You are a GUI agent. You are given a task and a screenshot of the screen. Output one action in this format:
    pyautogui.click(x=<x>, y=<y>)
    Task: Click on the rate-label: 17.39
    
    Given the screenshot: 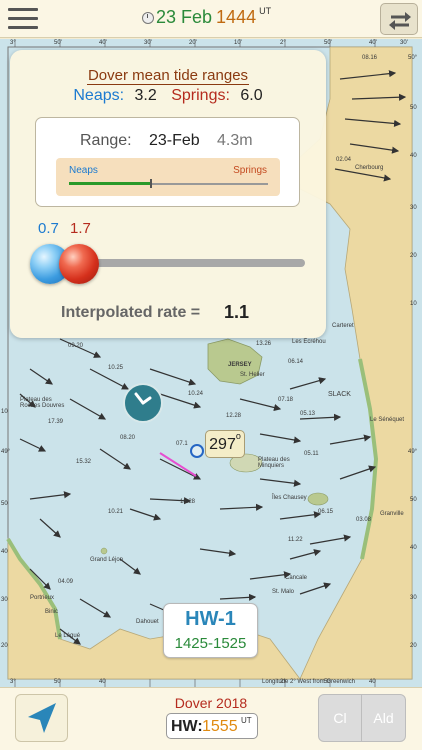 What is the action you would take?
    pyautogui.click(x=56, y=422)
    